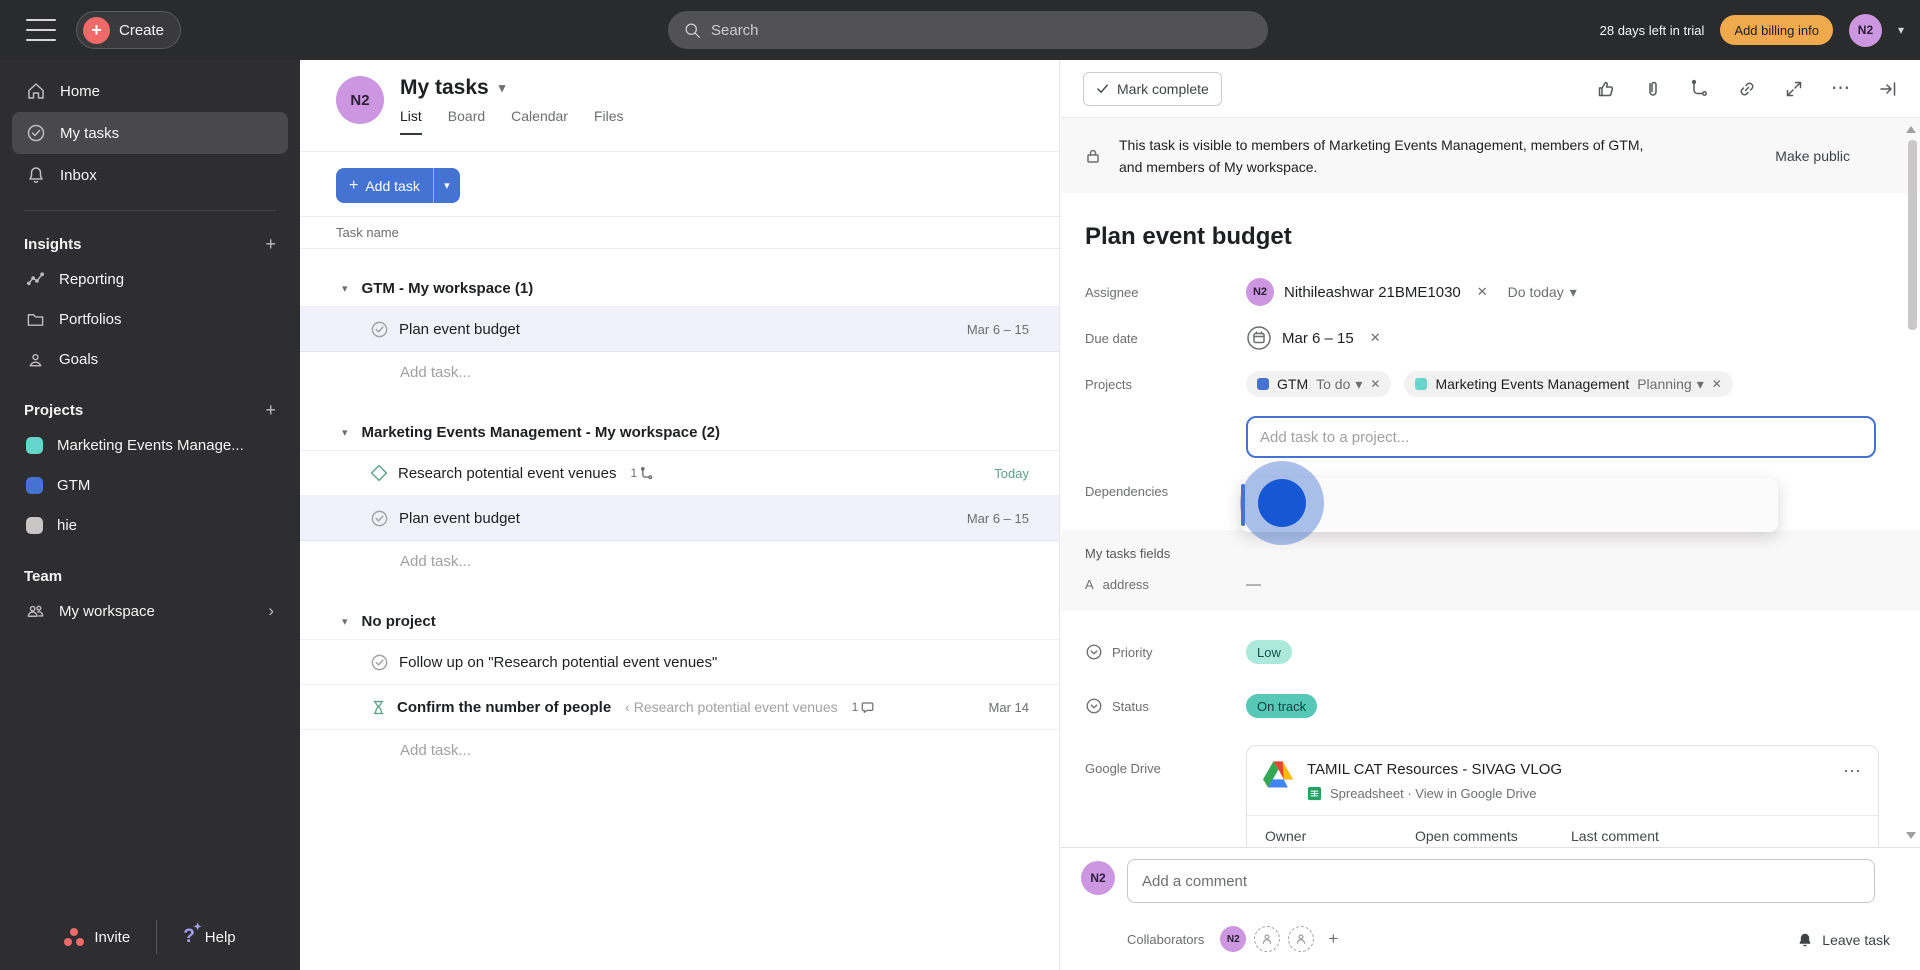 Image resolution: width=1920 pixels, height=970 pixels. What do you see at coordinates (1670, 384) in the screenshot?
I see `section-dropdown: Planning ▾` at bounding box center [1670, 384].